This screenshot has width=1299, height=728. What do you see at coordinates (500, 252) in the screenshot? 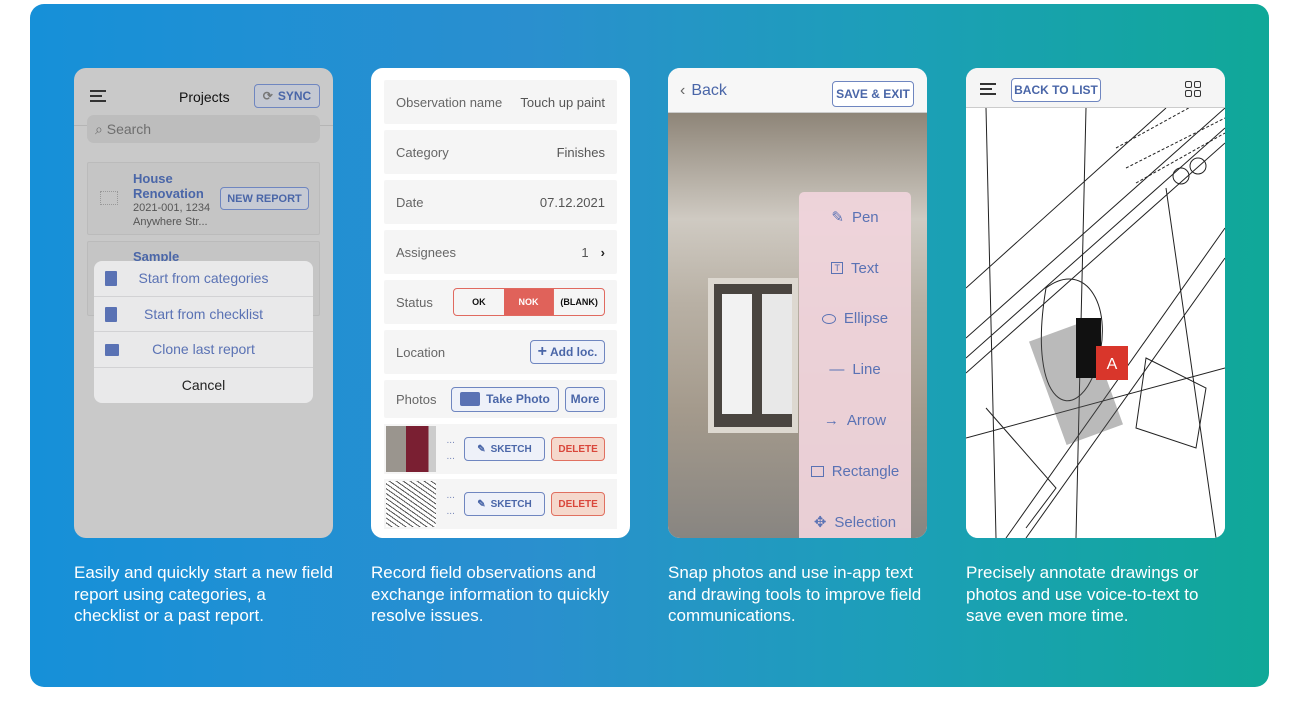
I see `field-assignees: Assignees 1 ›` at bounding box center [500, 252].